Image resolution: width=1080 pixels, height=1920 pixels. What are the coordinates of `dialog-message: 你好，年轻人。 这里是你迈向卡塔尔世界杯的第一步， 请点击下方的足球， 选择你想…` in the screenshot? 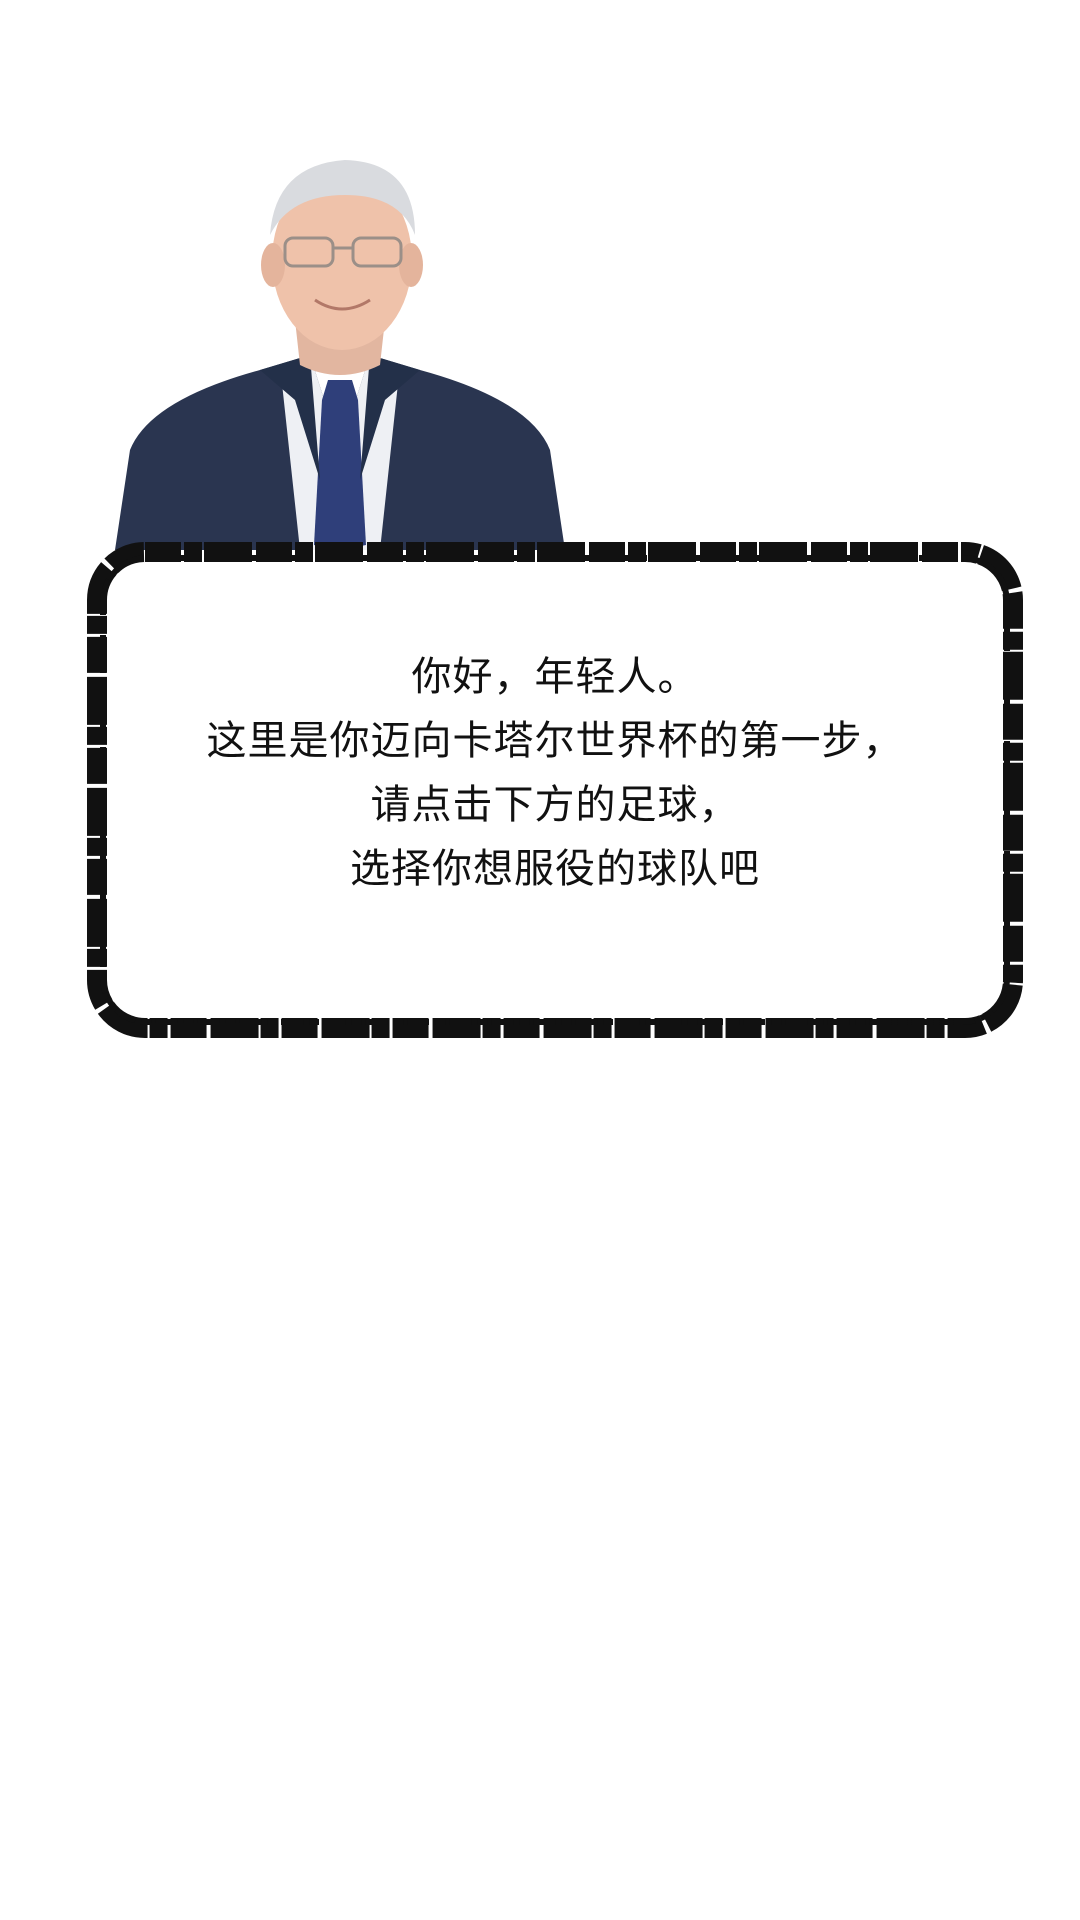 It's located at (555, 773).